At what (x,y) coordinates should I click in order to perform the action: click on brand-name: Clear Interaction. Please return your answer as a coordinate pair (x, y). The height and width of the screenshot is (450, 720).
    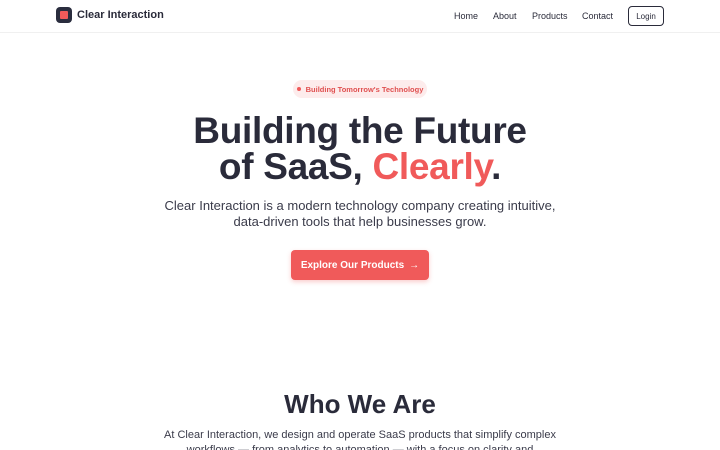
    Looking at the image, I should click on (120, 15).